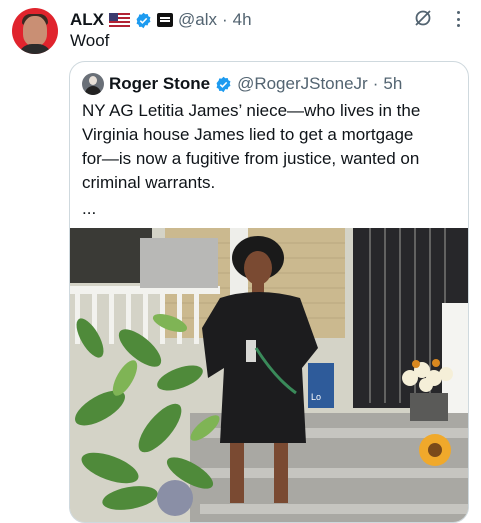 The height and width of the screenshot is (523, 481). What do you see at coordinates (159, 84) in the screenshot?
I see `quote-author-name: Roger Stone` at bounding box center [159, 84].